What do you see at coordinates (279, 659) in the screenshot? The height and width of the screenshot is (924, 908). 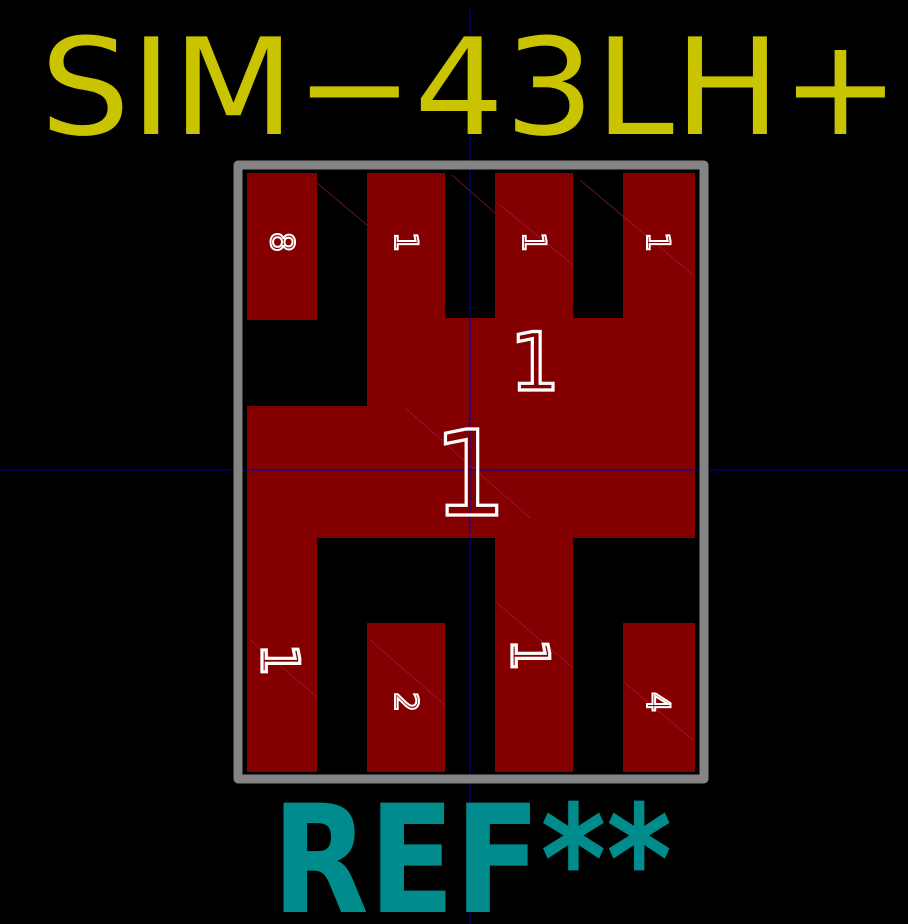 I see `pin-number-bottom-1: 1` at bounding box center [279, 659].